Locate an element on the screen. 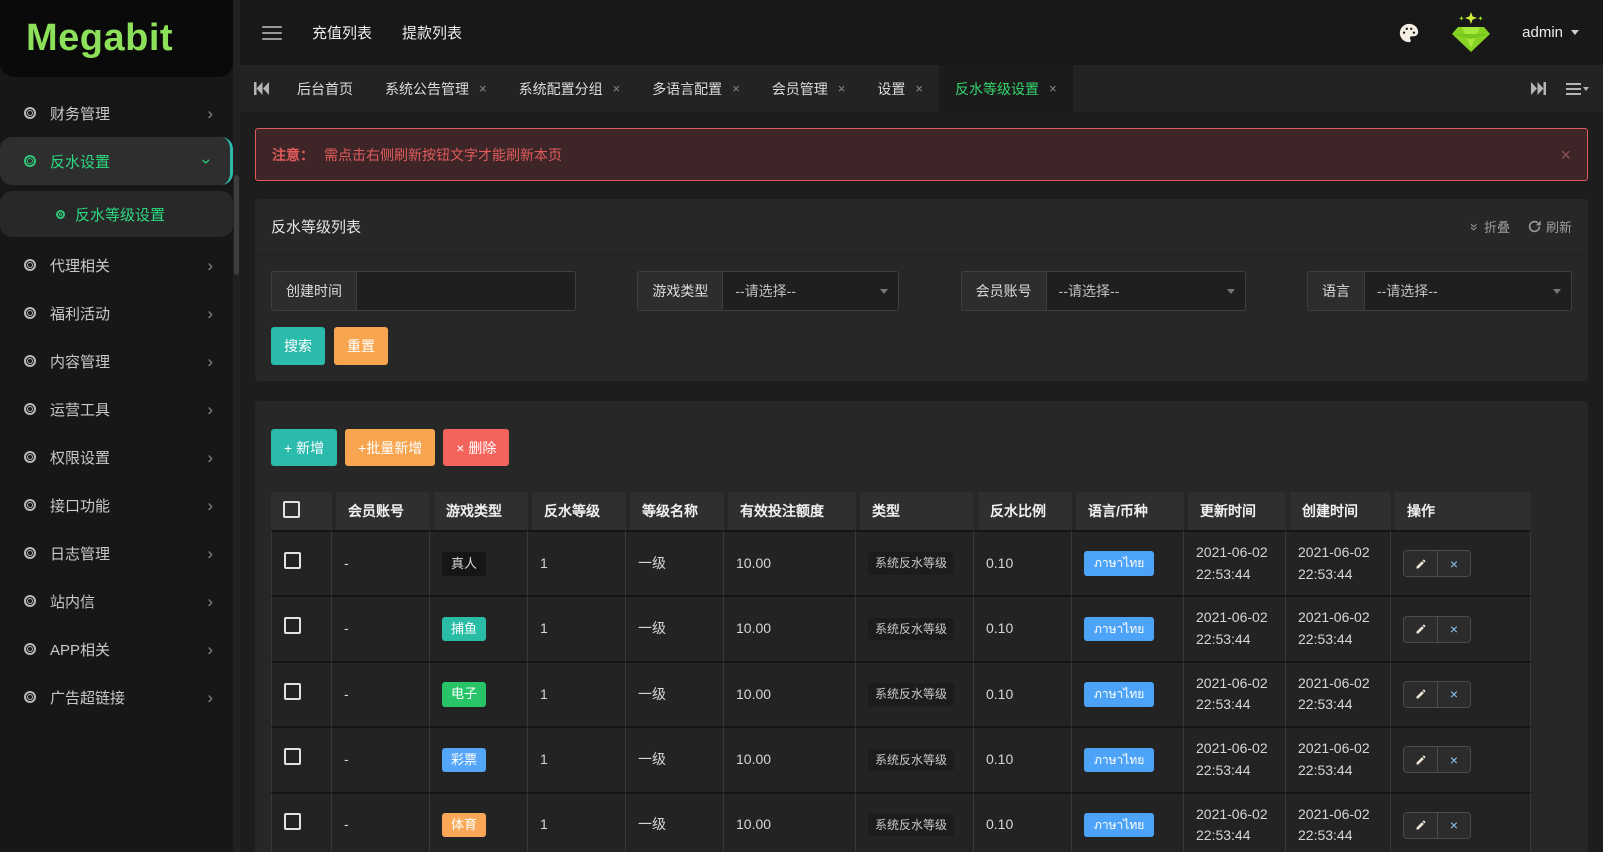 Image resolution: width=1603 pixels, height=852 pixels. logo: Megabit is located at coordinates (116, 38).